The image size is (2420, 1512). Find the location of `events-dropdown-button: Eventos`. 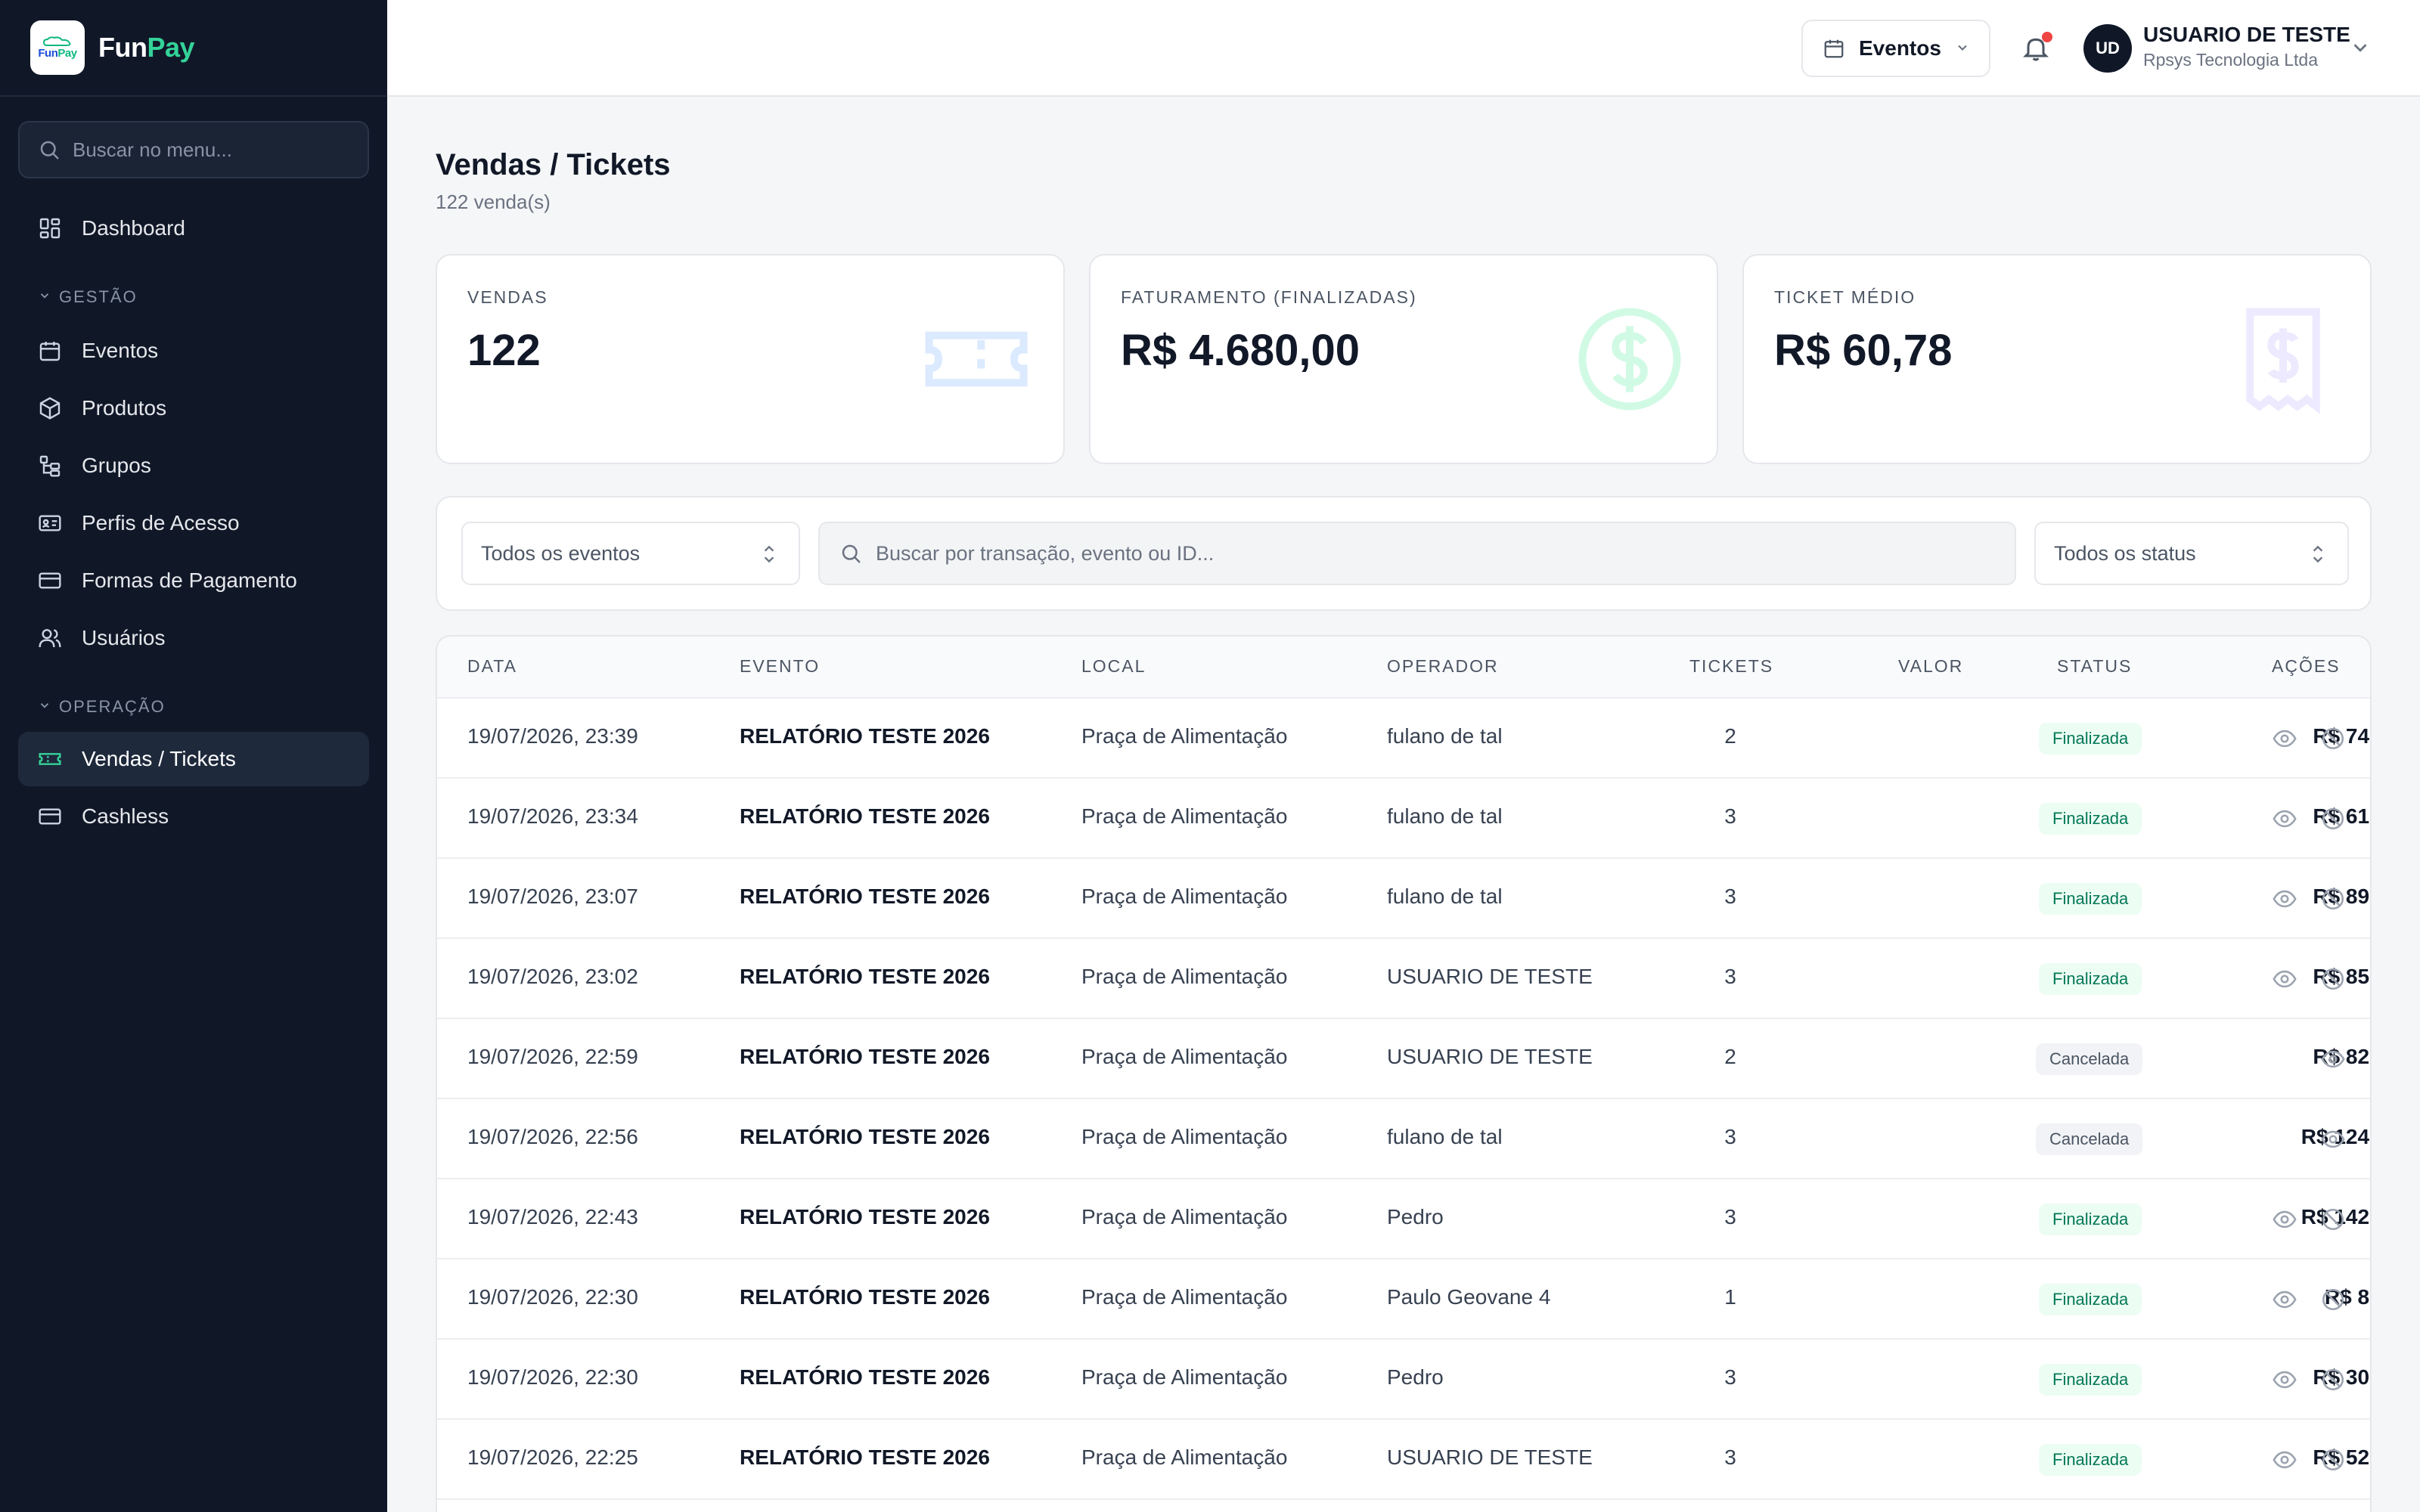

events-dropdown-button: Eventos is located at coordinates (1895, 48).